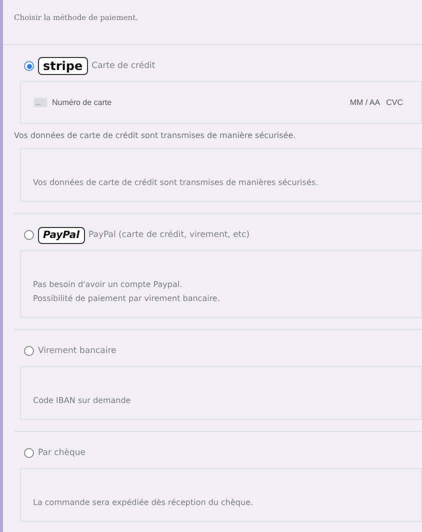  I want to click on description-text: Vos données de carte de crédit sont transmises de manières sécurisés., so click(176, 183).